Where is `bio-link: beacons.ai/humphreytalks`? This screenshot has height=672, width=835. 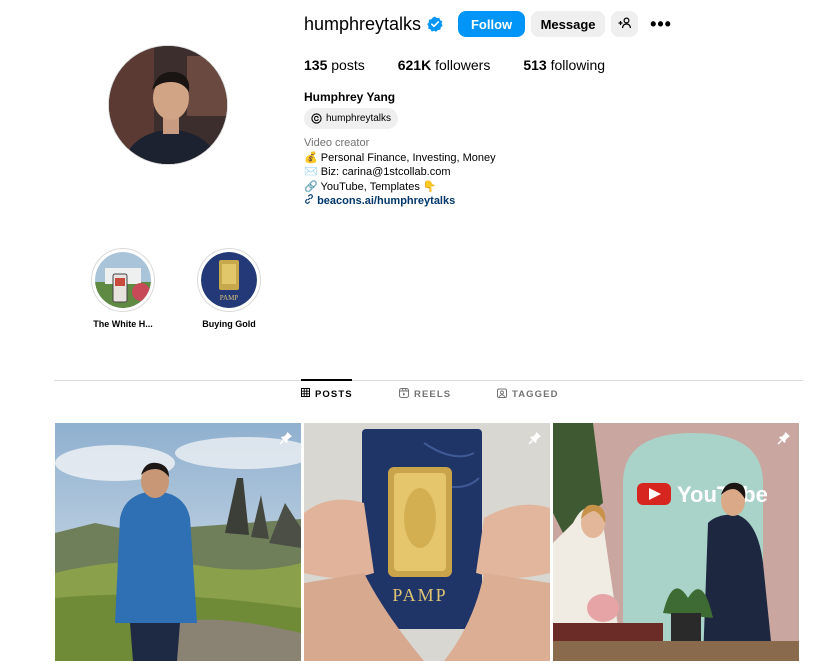 bio-link: beacons.ai/humphreytalks is located at coordinates (386, 201).